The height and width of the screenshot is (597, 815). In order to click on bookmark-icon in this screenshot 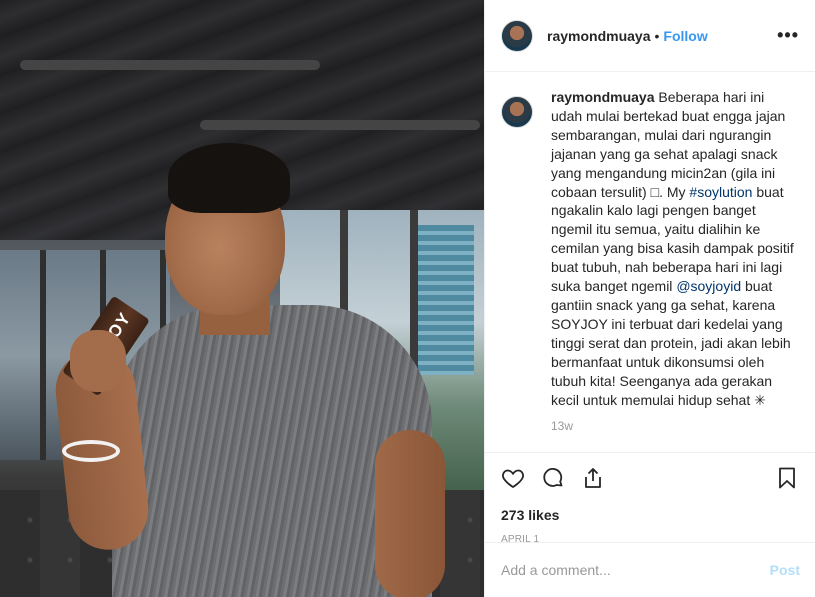, I will do `click(787, 478)`.